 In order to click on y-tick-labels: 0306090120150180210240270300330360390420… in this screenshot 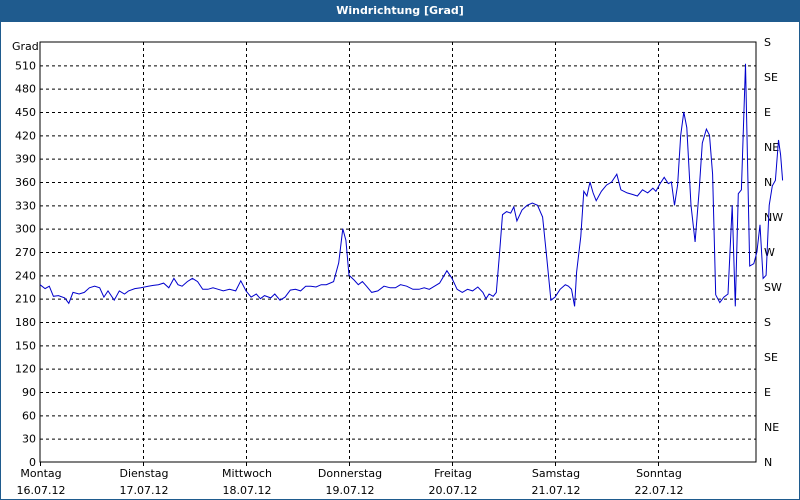, I will do `click(25, 264)`.